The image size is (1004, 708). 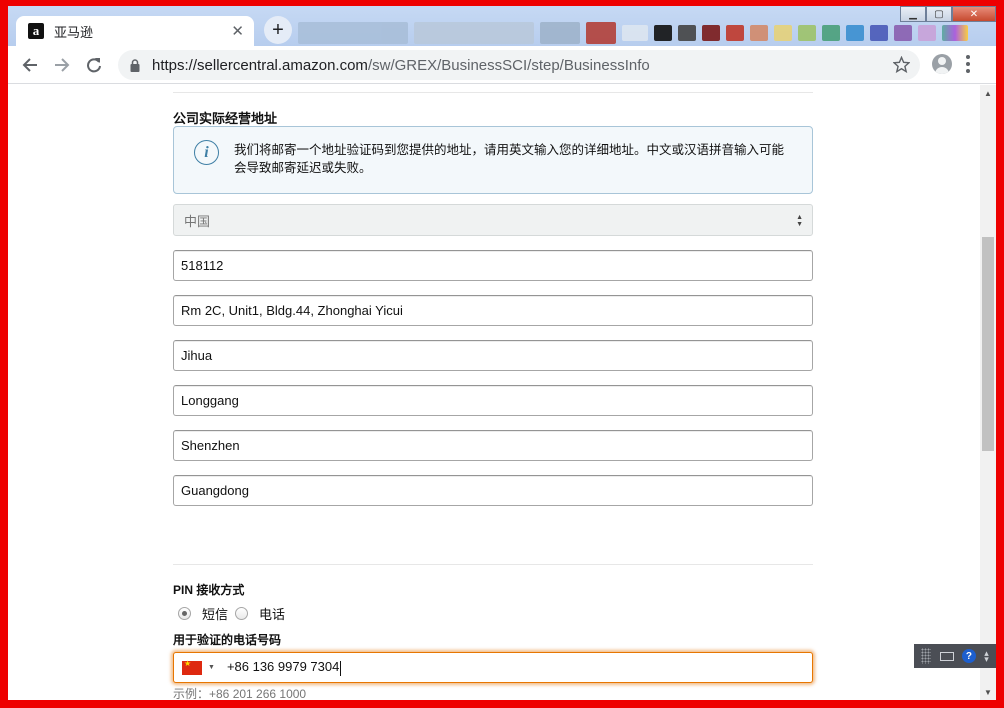 I want to click on phone-input: ▼ +86 136 9979 7304, so click(x=493, y=667).